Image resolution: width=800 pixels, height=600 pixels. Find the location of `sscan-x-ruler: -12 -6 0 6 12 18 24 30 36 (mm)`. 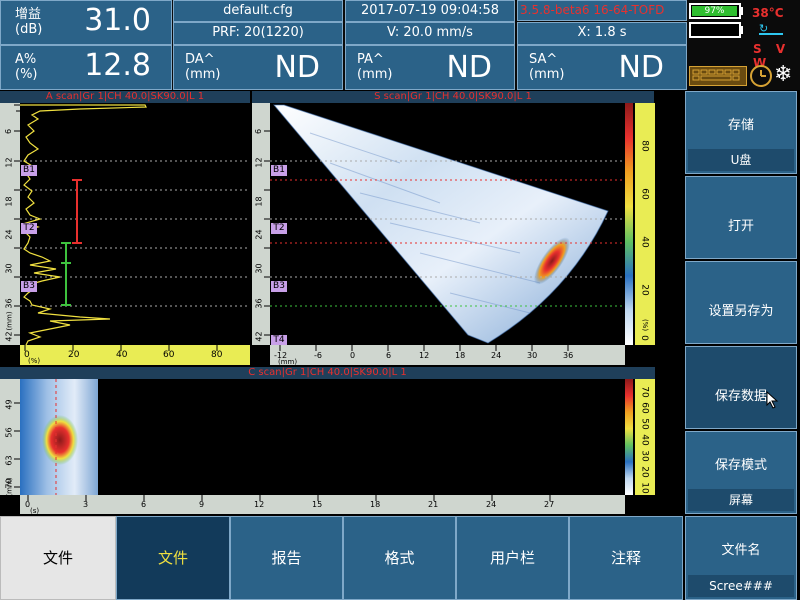

sscan-x-ruler: -12 -6 0 6 12 18 24 30 36 (mm) is located at coordinates (447, 355).